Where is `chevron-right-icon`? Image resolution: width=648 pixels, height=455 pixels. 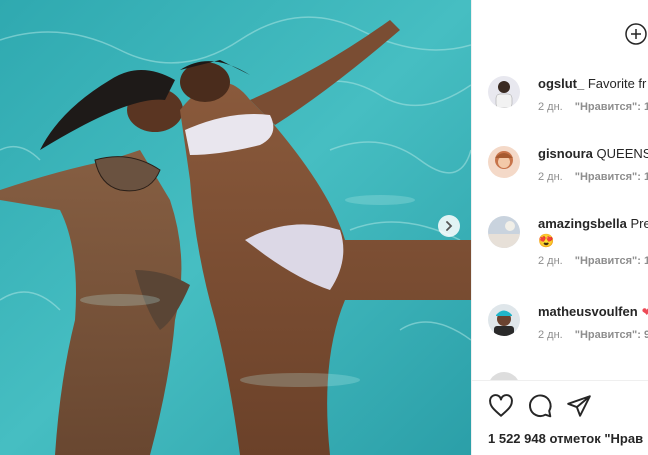
chevron-right-icon is located at coordinates (449, 226).